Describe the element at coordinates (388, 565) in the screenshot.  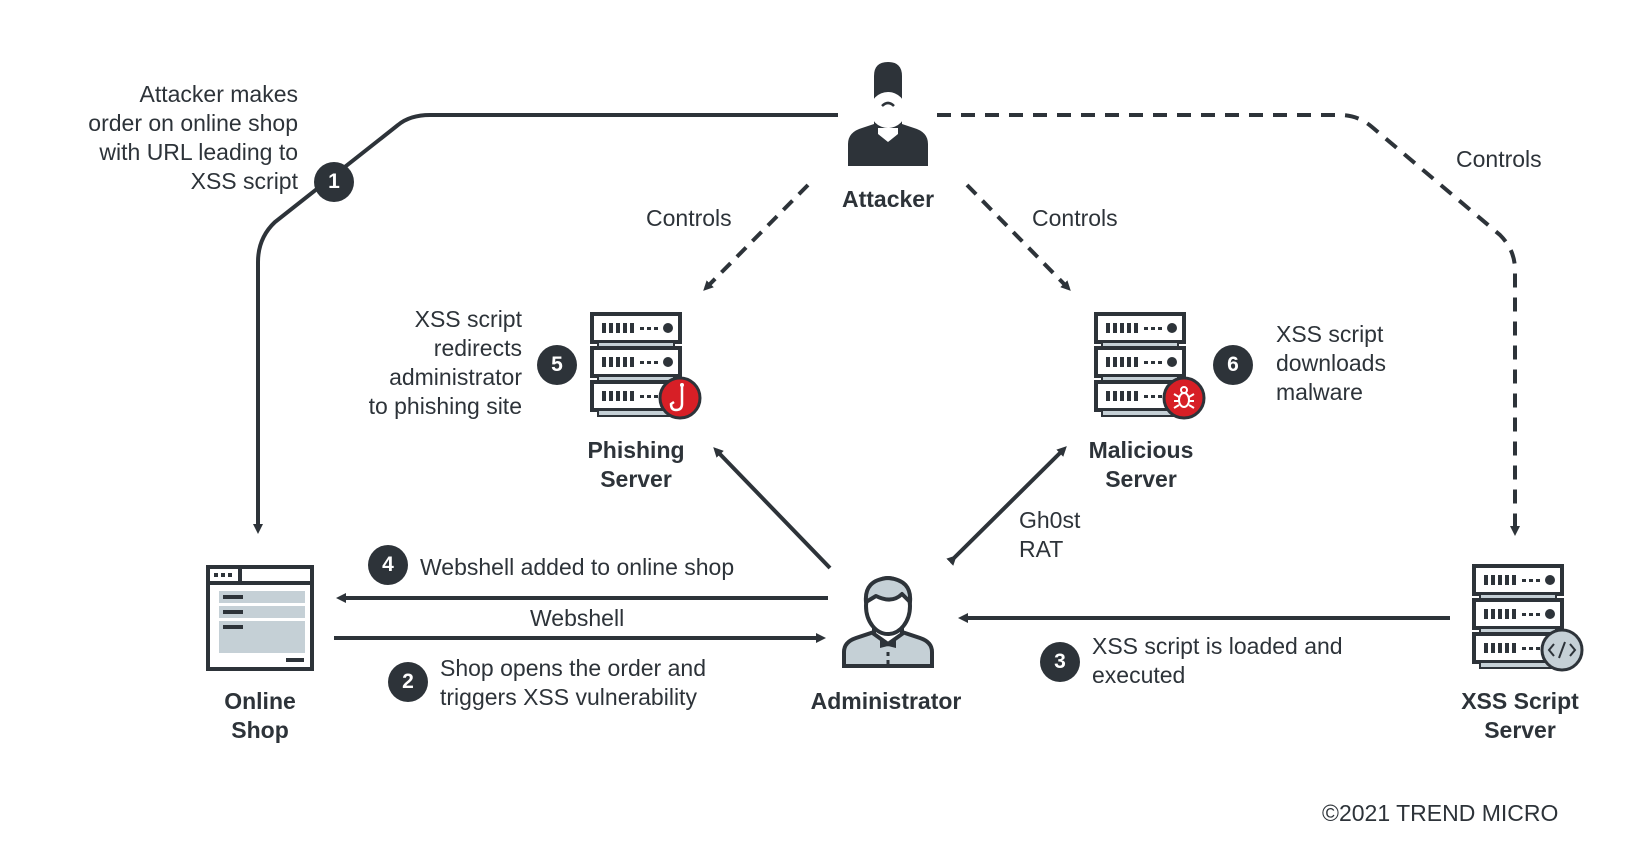
I see `step-badge-4: 4` at that location.